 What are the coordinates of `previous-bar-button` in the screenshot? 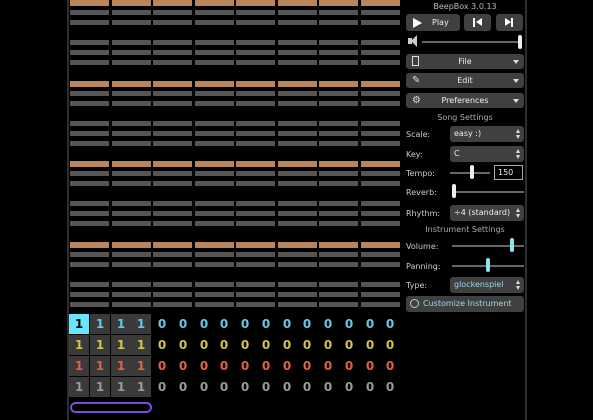 It's located at (477, 22).